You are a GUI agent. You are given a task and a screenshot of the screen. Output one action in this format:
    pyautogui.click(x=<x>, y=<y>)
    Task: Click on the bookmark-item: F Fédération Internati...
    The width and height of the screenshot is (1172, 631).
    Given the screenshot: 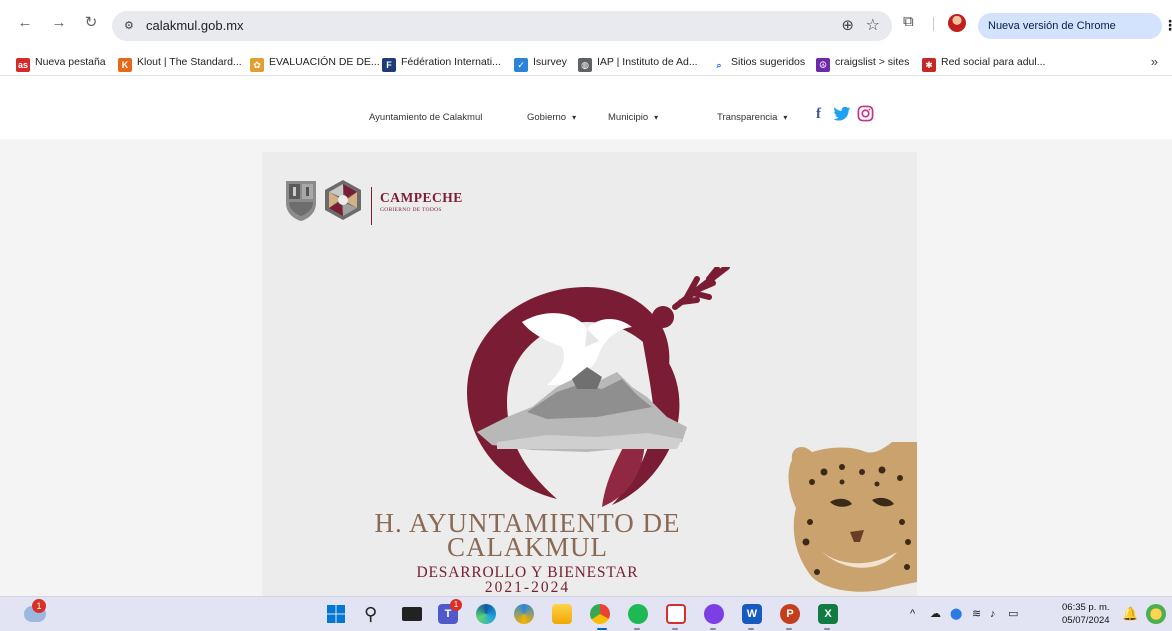 What is the action you would take?
    pyautogui.click(x=441, y=63)
    